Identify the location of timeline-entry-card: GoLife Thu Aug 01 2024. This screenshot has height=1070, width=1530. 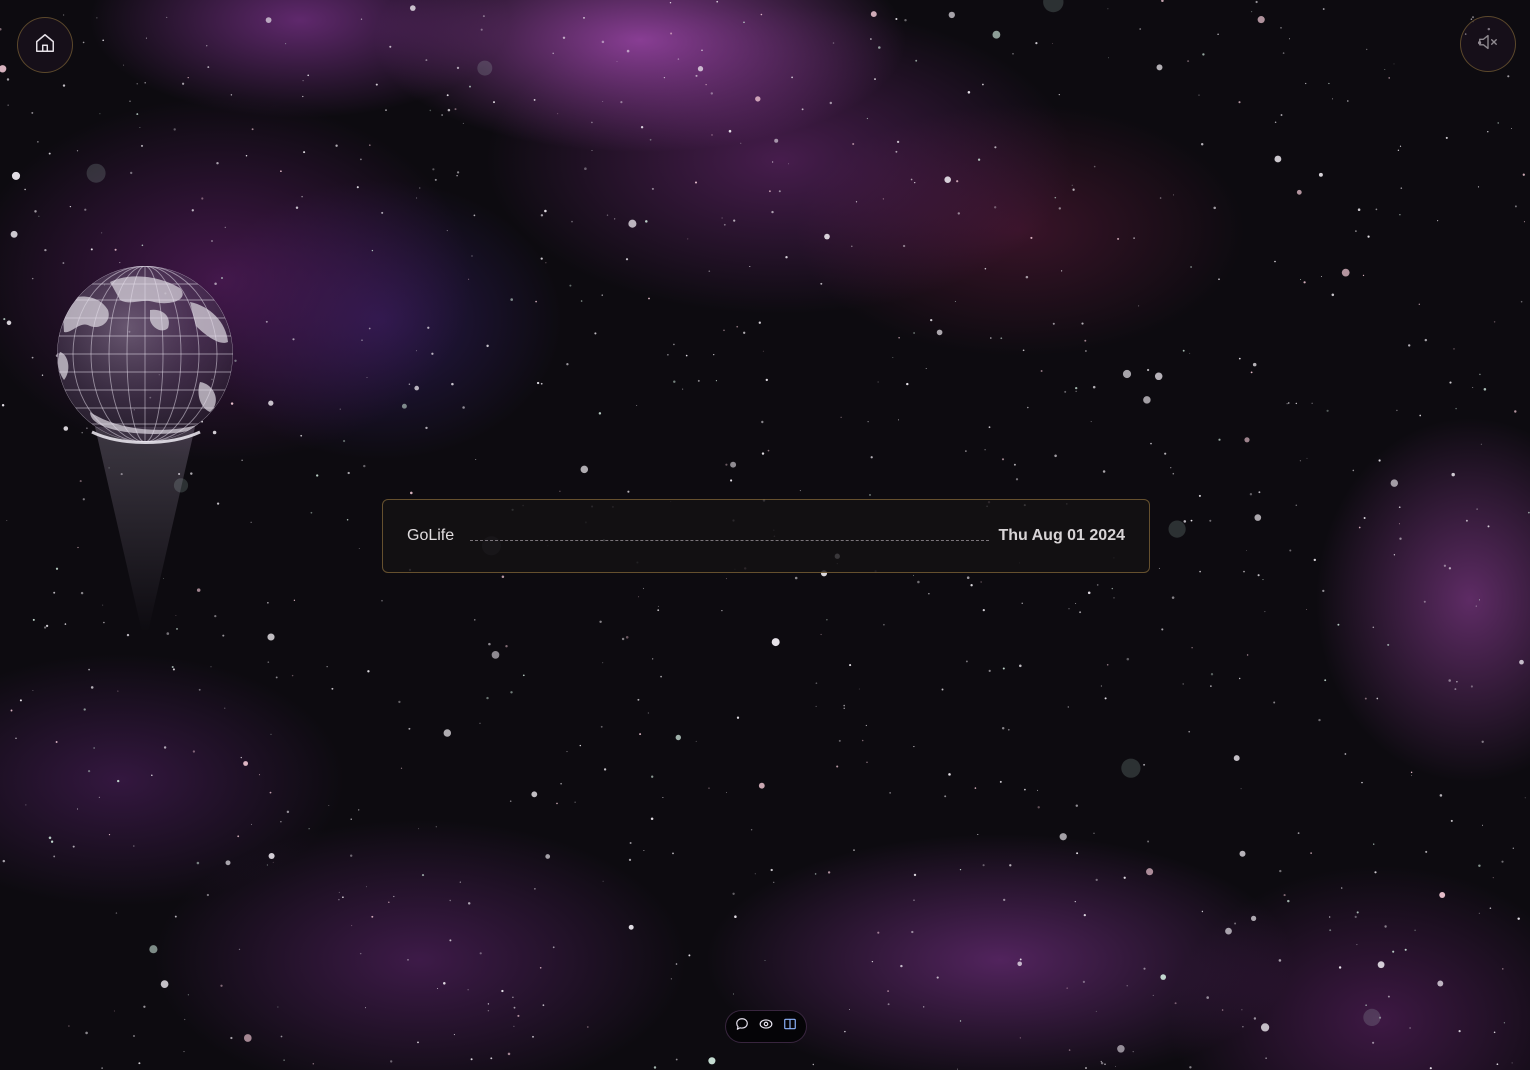
(766, 536).